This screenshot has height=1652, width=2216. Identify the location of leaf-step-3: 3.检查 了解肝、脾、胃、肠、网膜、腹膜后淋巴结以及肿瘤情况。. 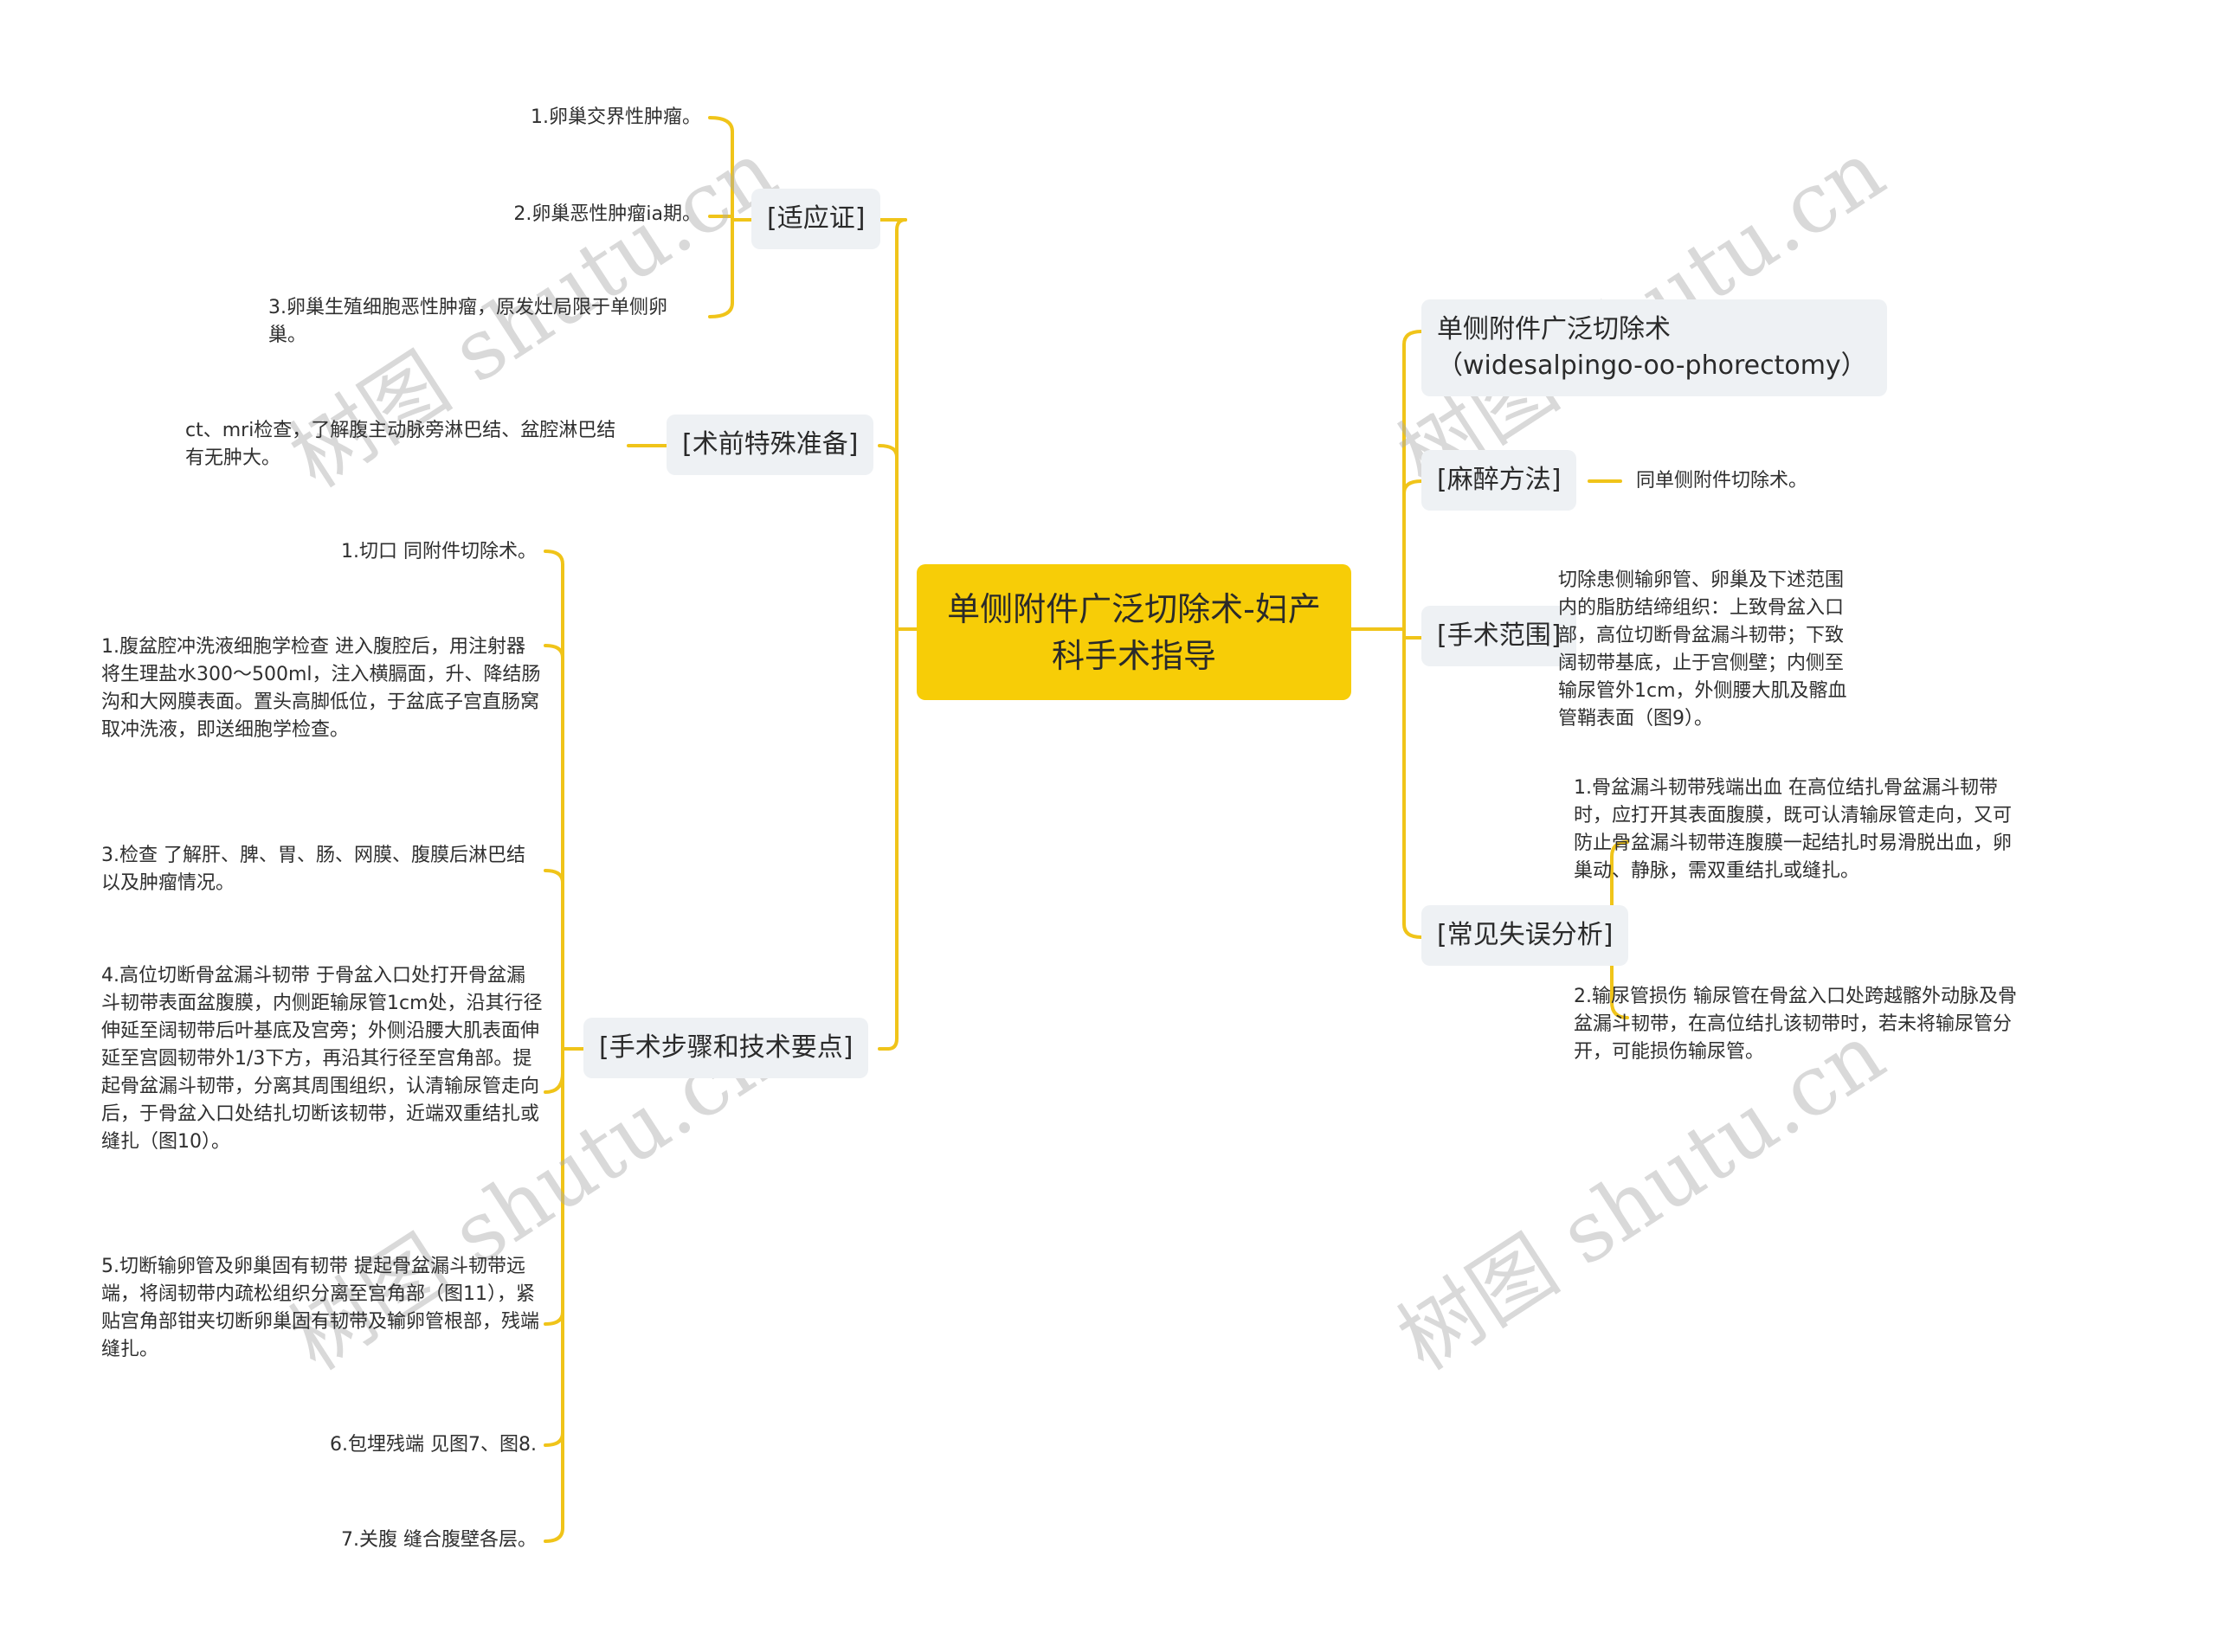
(322, 869).